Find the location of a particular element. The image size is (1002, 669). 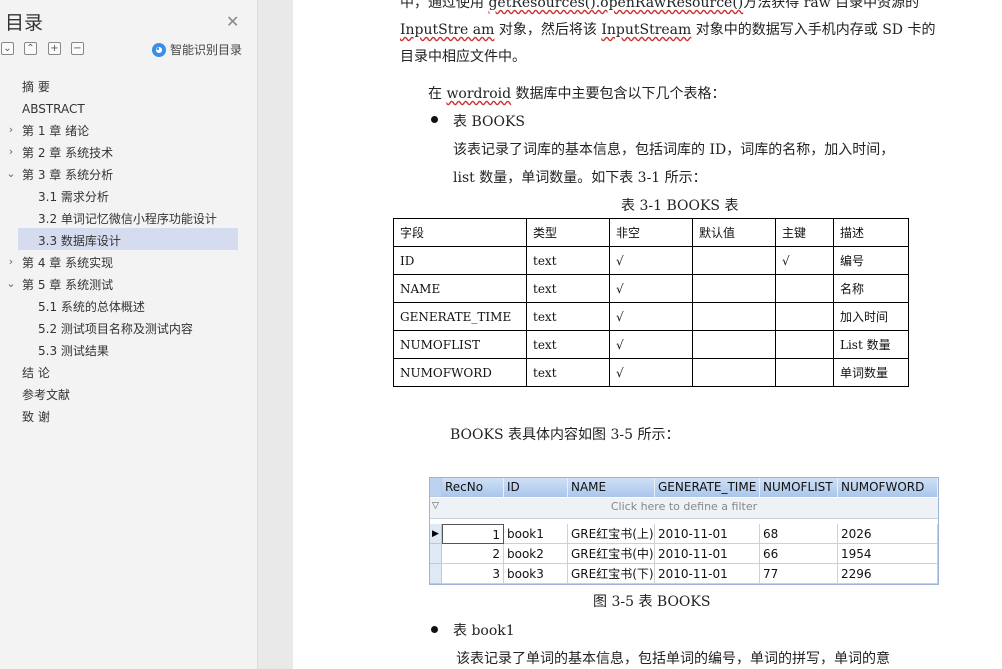

toc-item: 5.1 系统的总体概述 is located at coordinates (91, 307).